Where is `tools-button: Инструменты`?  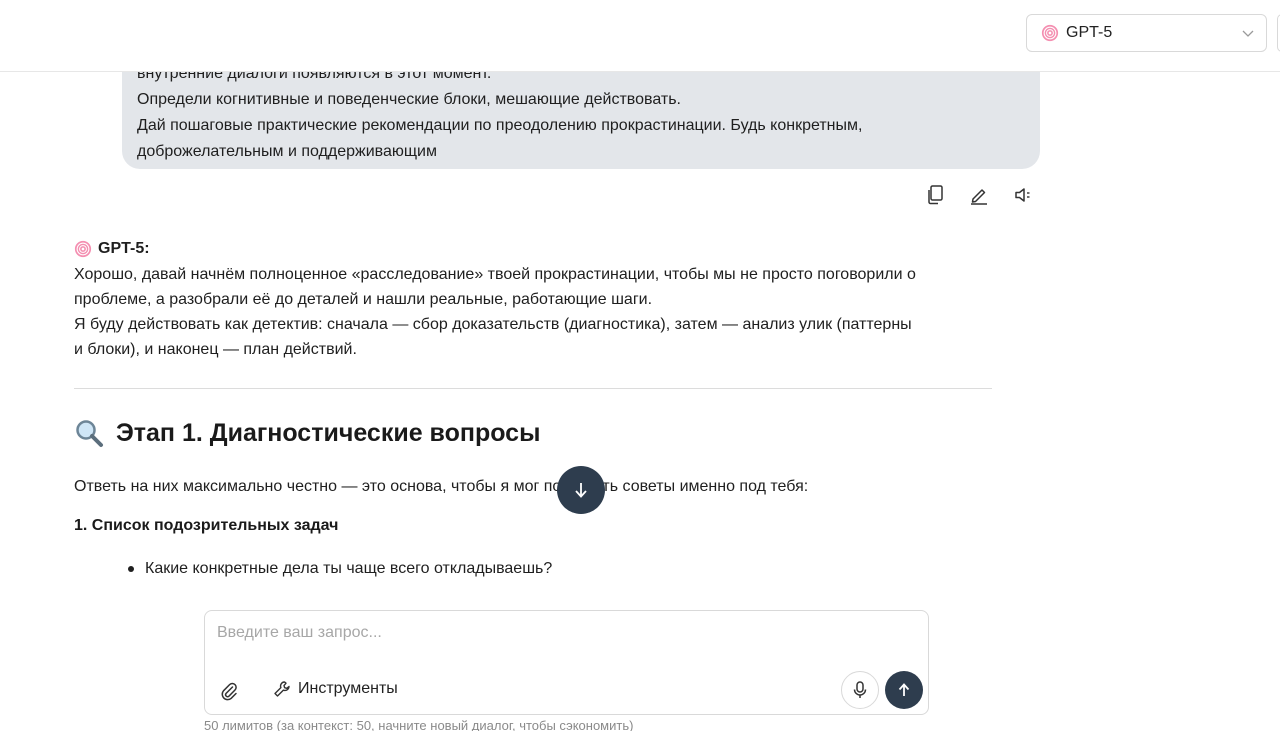
tools-button: Инструменты is located at coordinates (335, 689).